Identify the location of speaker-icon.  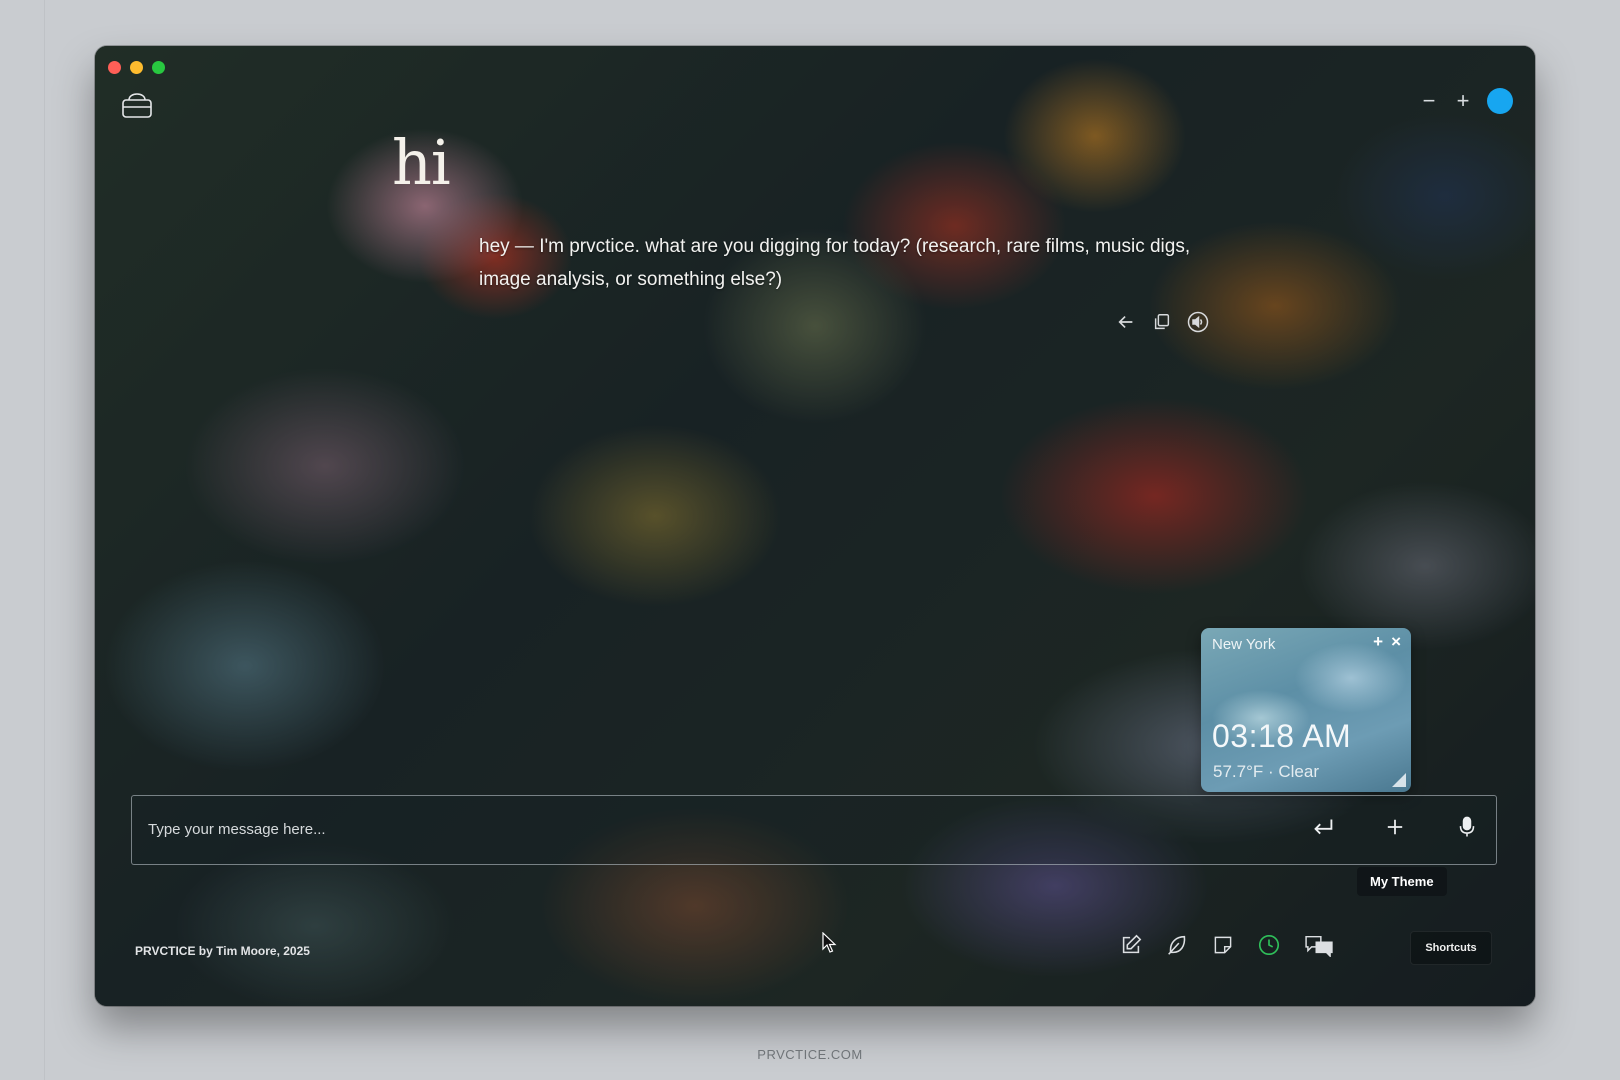
(1198, 322).